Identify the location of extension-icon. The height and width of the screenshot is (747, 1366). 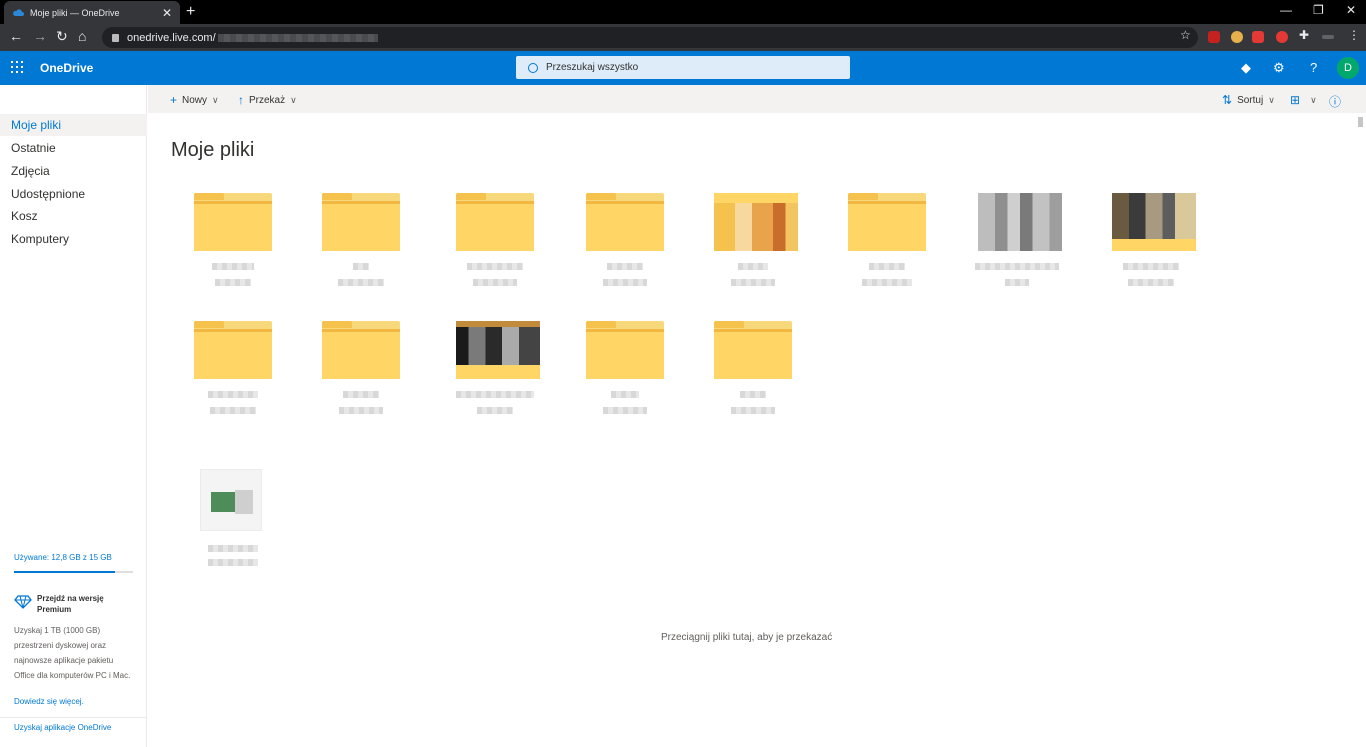
(1237, 37).